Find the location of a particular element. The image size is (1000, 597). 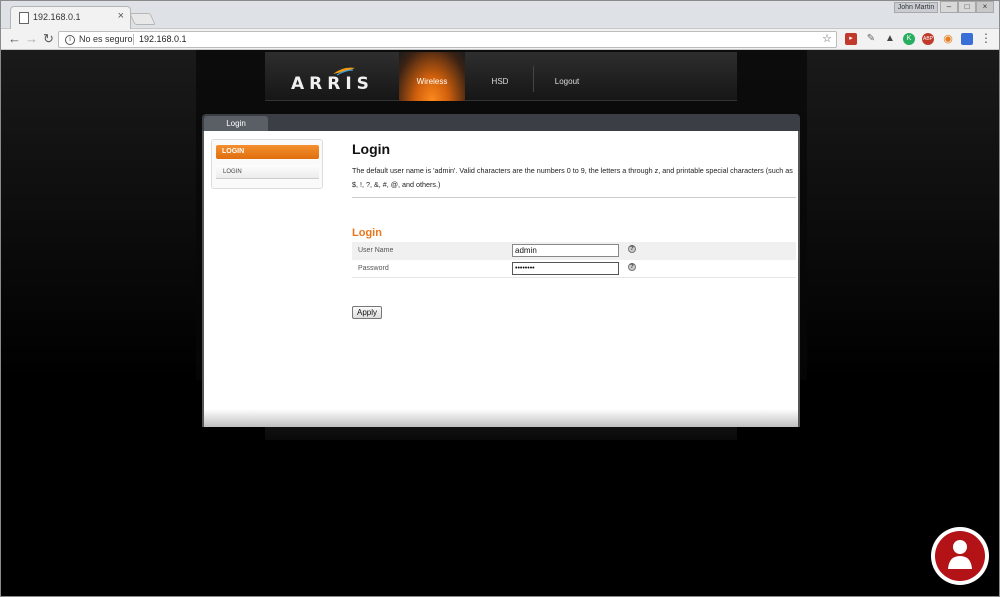

close-tab-icon: × is located at coordinates (121, 16).